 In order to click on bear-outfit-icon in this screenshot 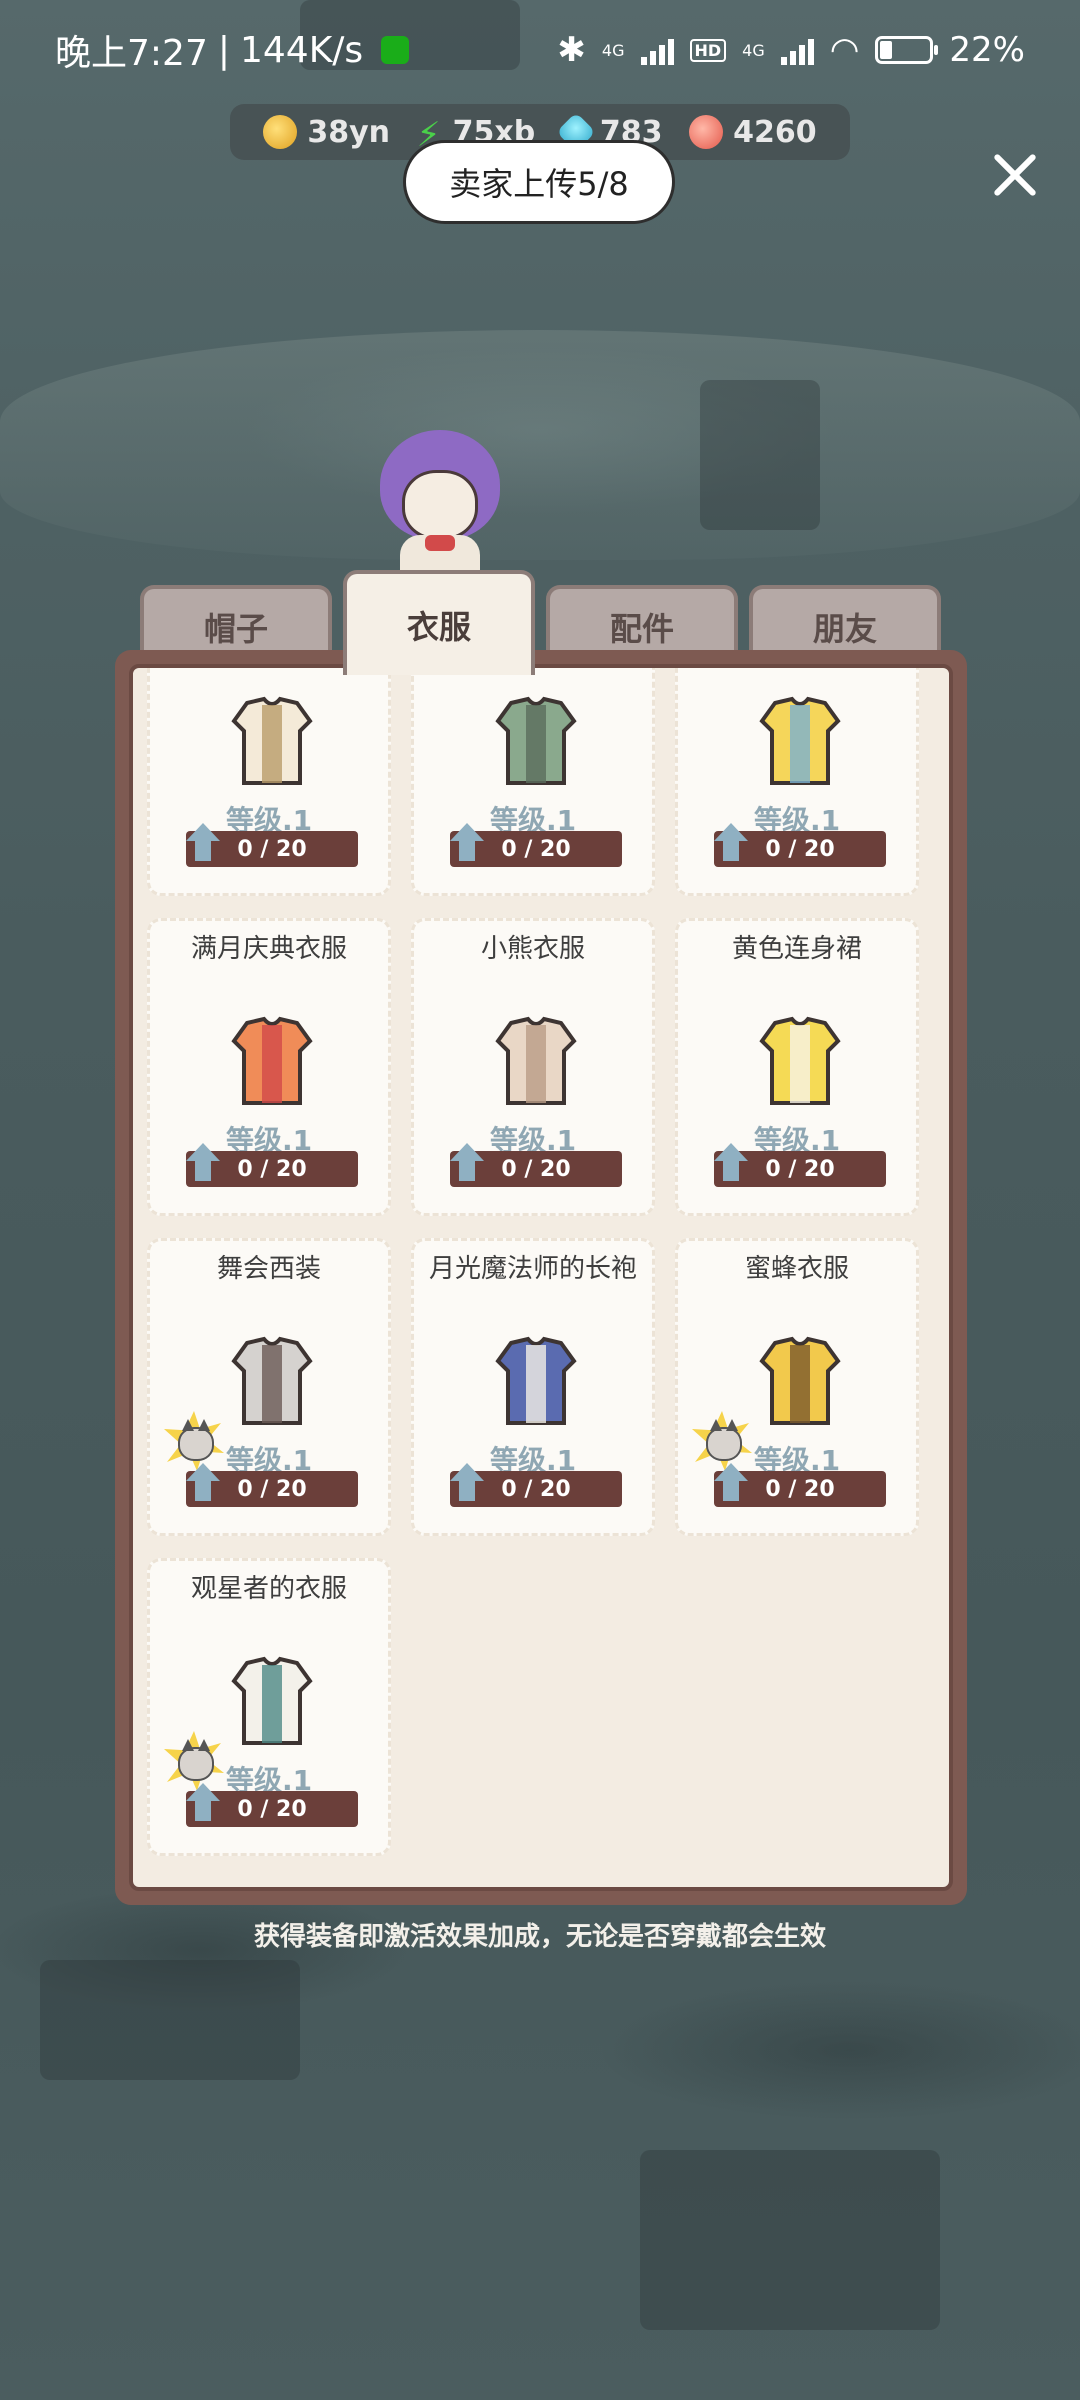, I will do `click(536, 1061)`.